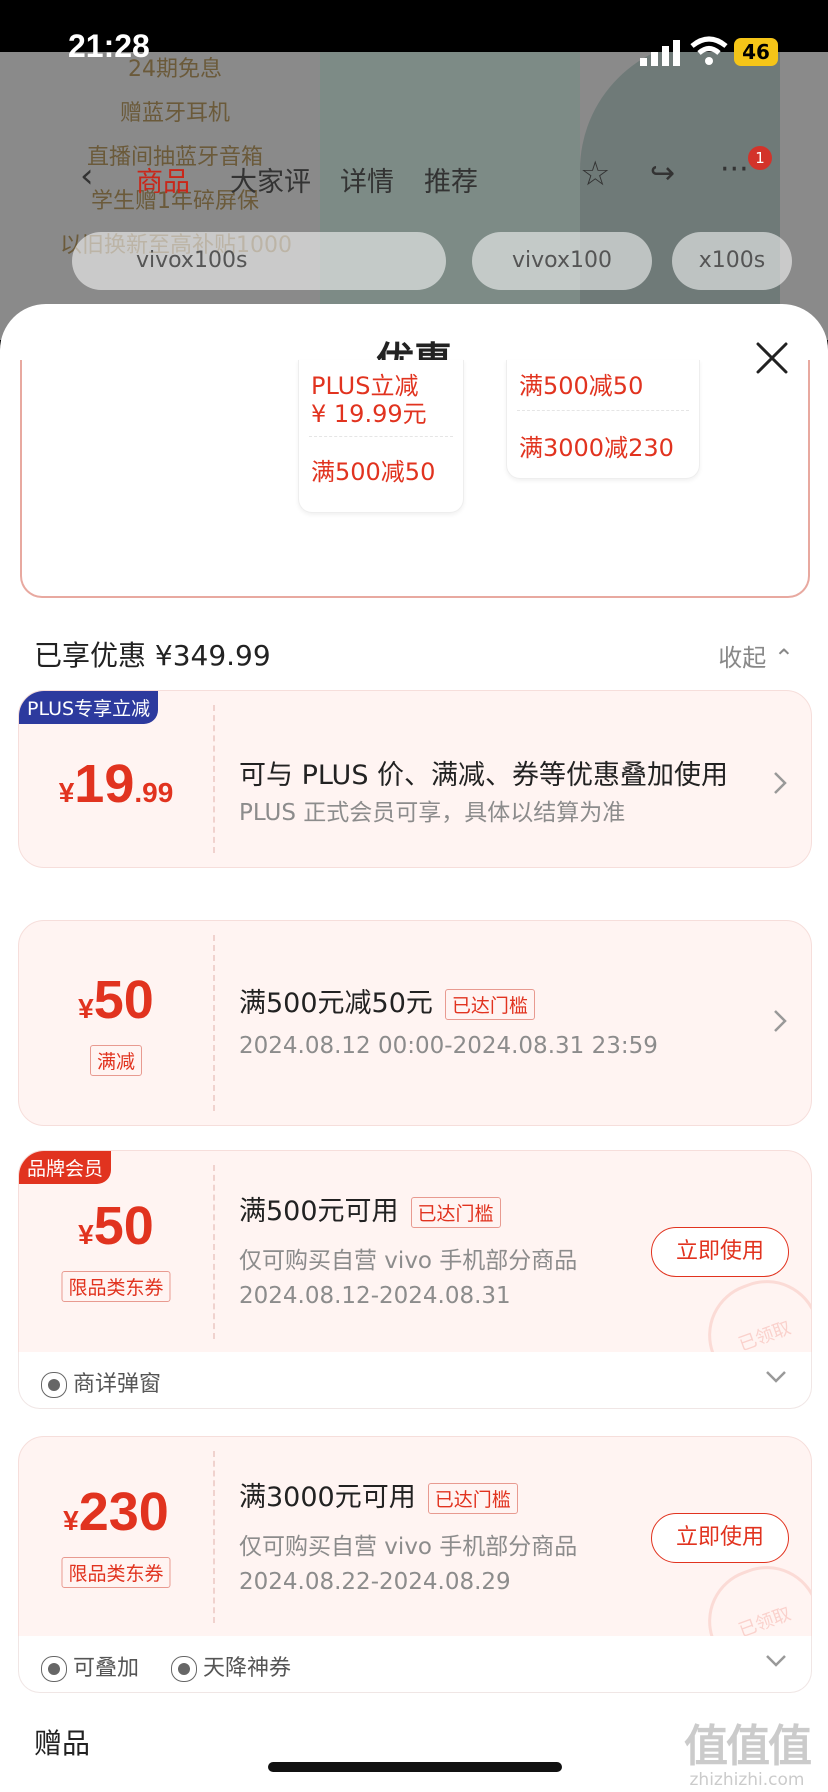  I want to click on search-pill: x100s, so click(732, 261).